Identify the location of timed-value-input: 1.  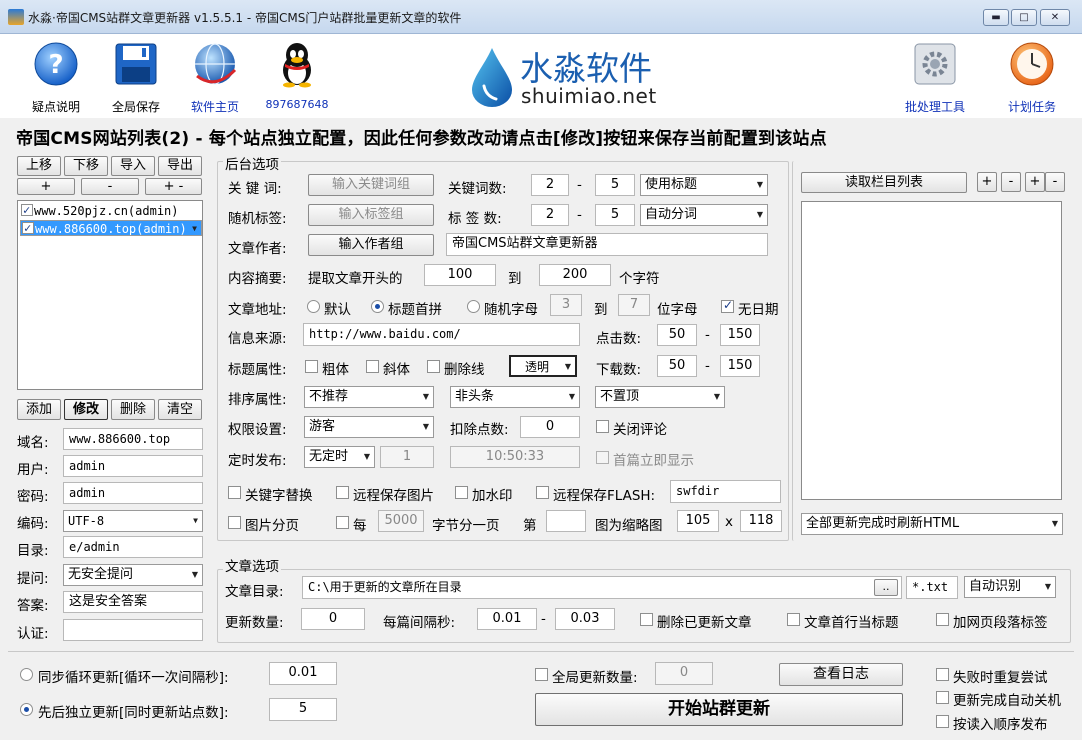
(407, 457).